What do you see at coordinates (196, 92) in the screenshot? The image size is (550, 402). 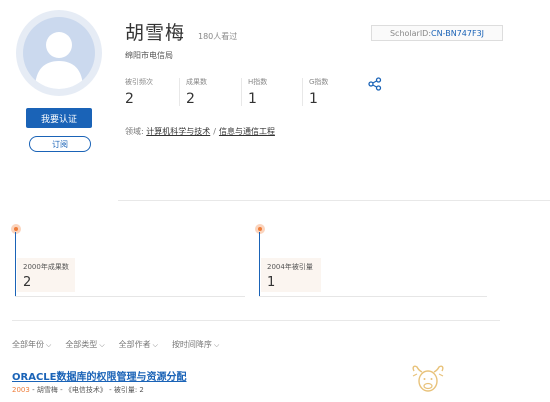 I see `stat-outputs: 成果数 2` at bounding box center [196, 92].